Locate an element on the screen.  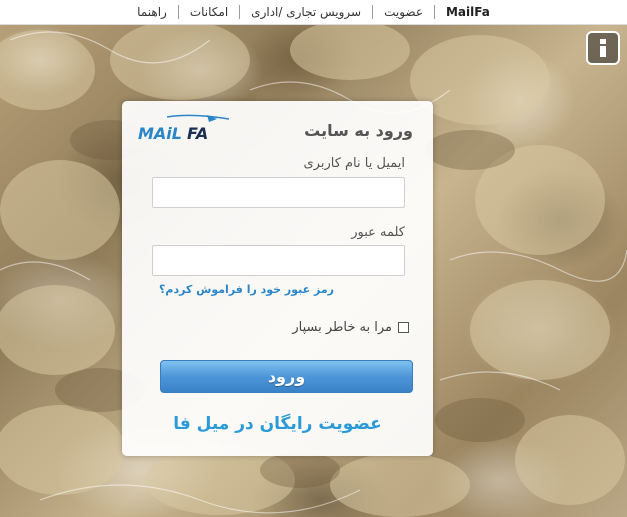
remember-me-label: مرا به خاطر بسپار is located at coordinates (342, 327).